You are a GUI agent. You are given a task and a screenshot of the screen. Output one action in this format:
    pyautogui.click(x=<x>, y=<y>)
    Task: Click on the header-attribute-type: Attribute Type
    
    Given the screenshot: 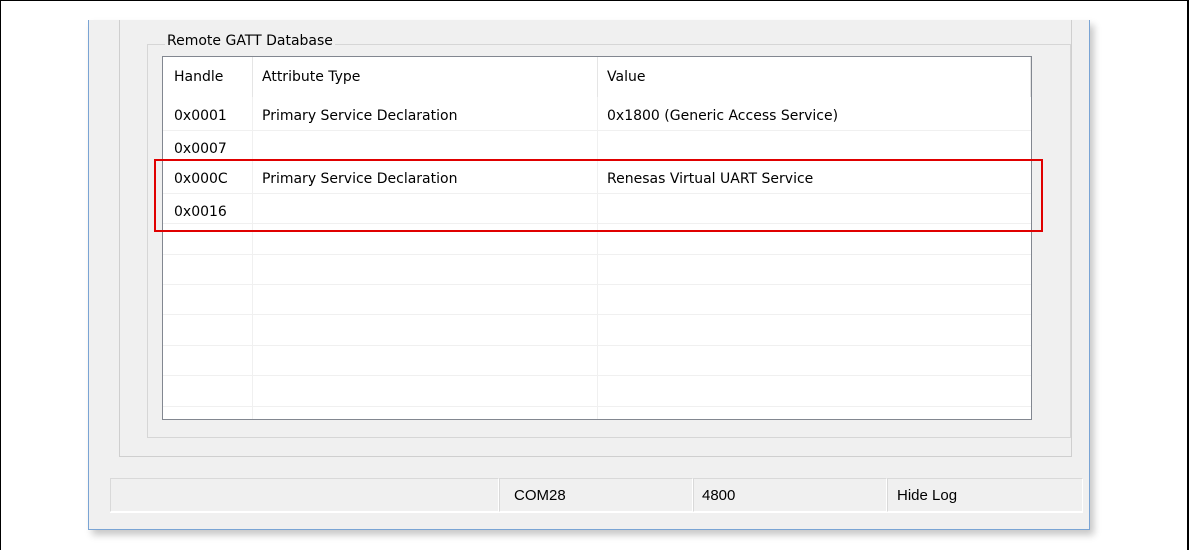 What is the action you would take?
    pyautogui.click(x=425, y=77)
    